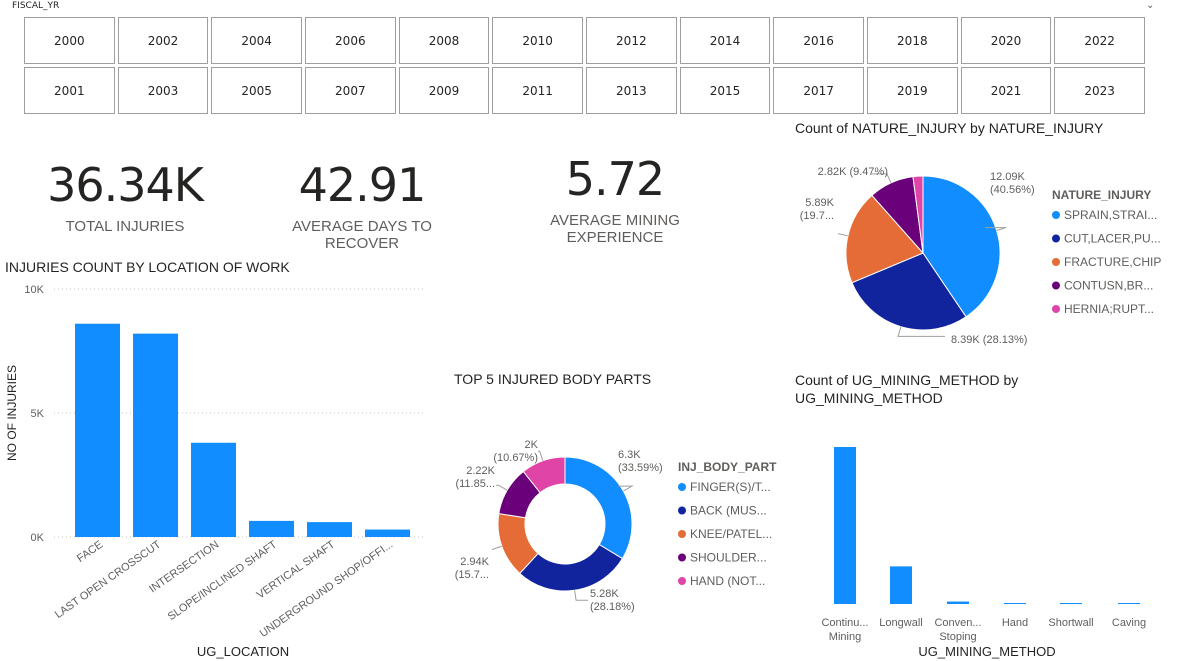 This screenshot has width=1182, height=661. What do you see at coordinates (474, 562) in the screenshot?
I see `pie-value-label: 2.94K` at bounding box center [474, 562].